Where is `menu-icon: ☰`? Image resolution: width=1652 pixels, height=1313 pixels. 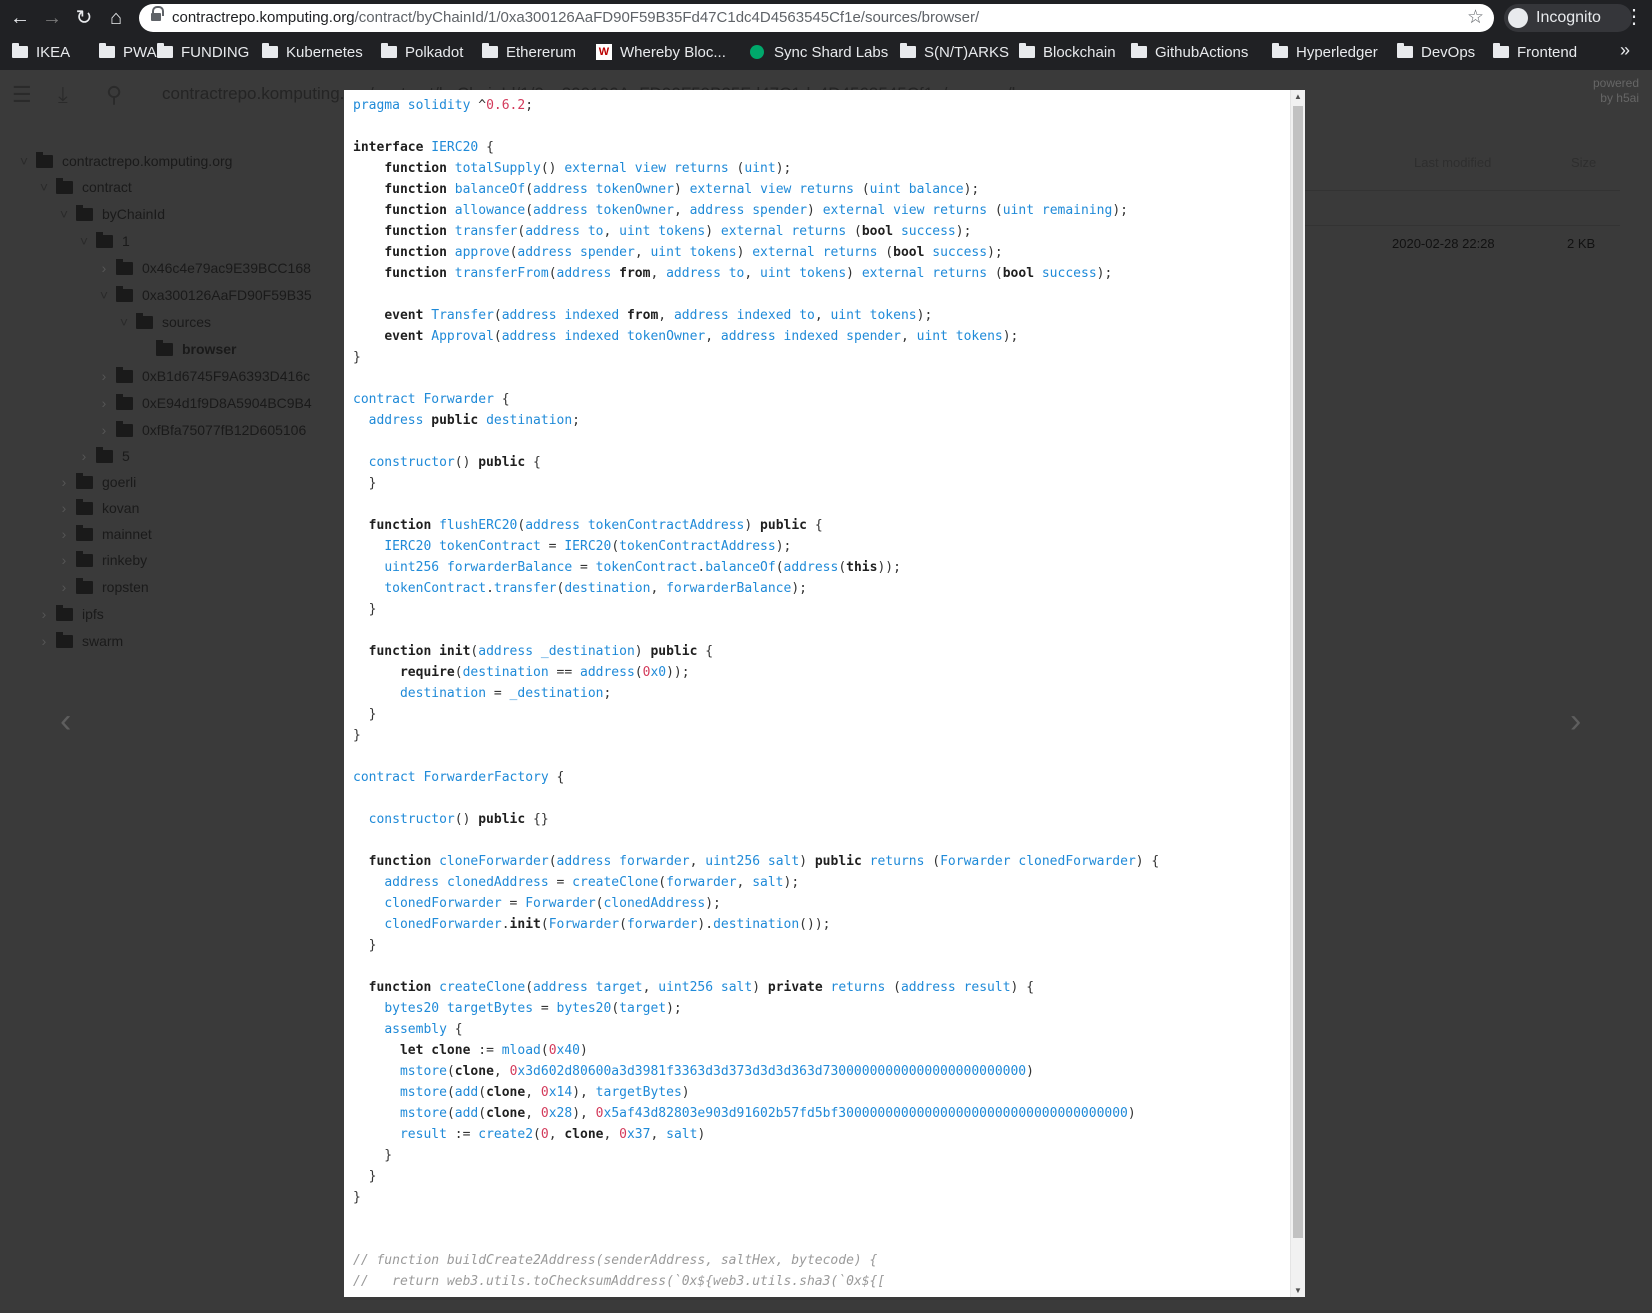
menu-icon: ☰ is located at coordinates (22, 95).